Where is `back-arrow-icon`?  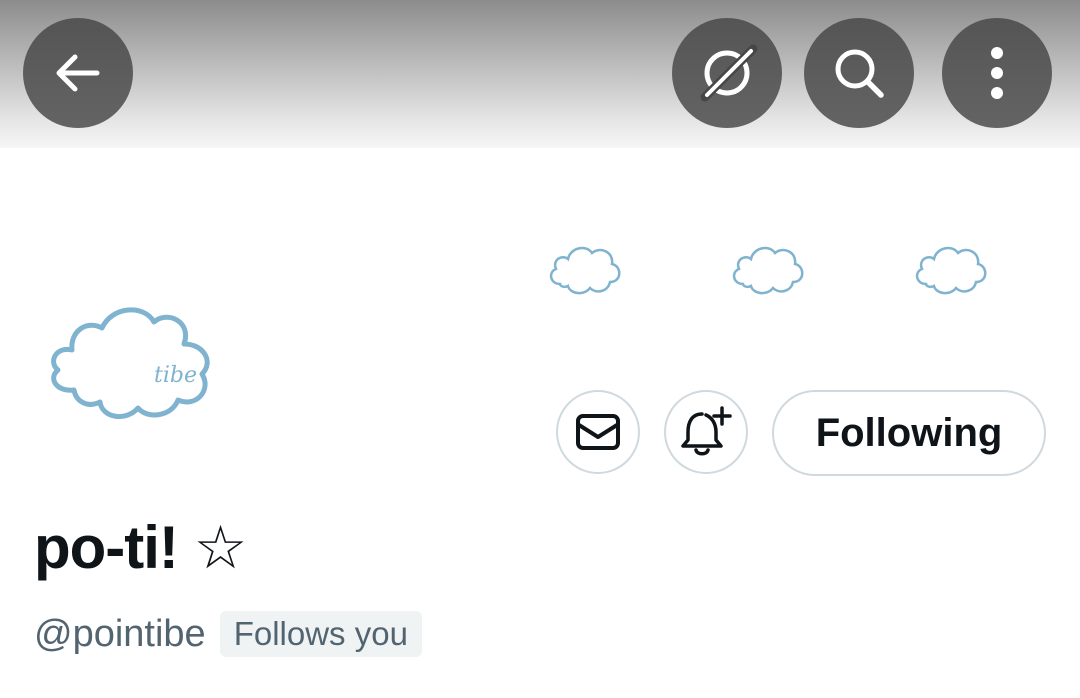
back-arrow-icon is located at coordinates (78, 73).